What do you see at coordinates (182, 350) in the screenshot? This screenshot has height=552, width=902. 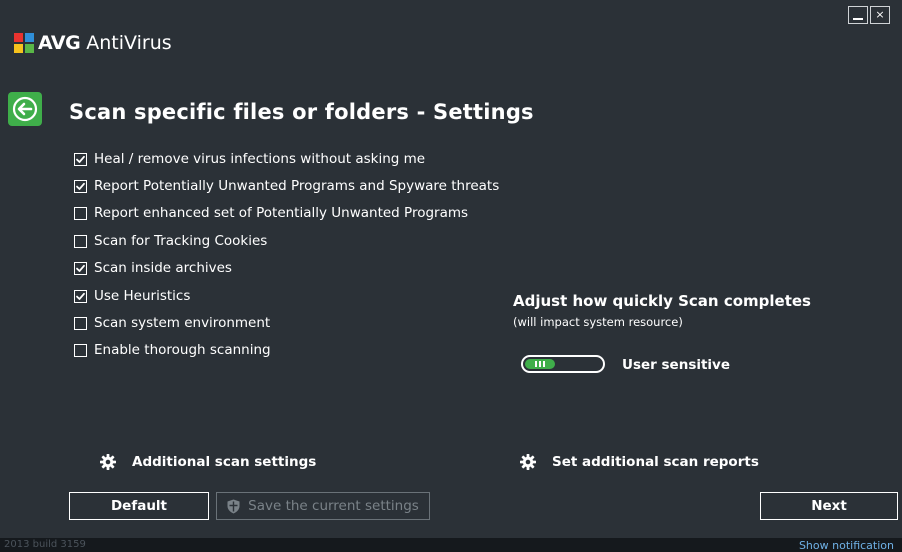 I see `option-label: Enable thorough scanning` at bounding box center [182, 350].